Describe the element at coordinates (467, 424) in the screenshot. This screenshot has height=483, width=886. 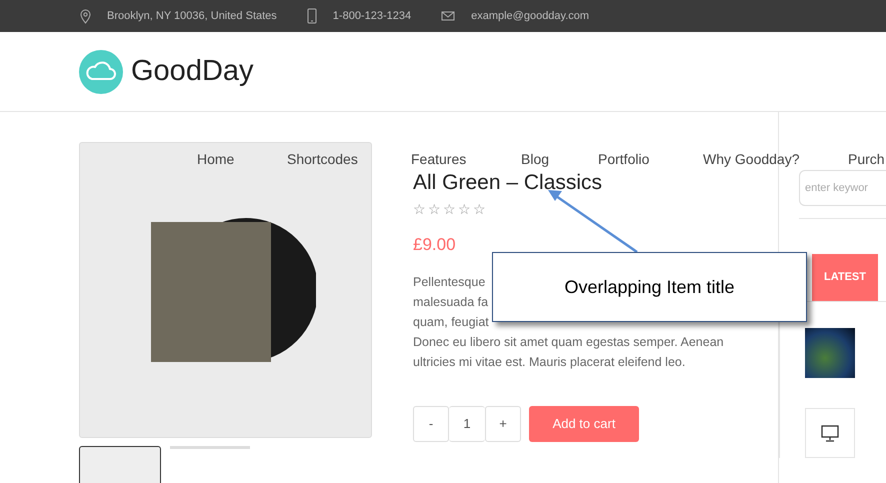
I see `quantity-field: 1` at that location.